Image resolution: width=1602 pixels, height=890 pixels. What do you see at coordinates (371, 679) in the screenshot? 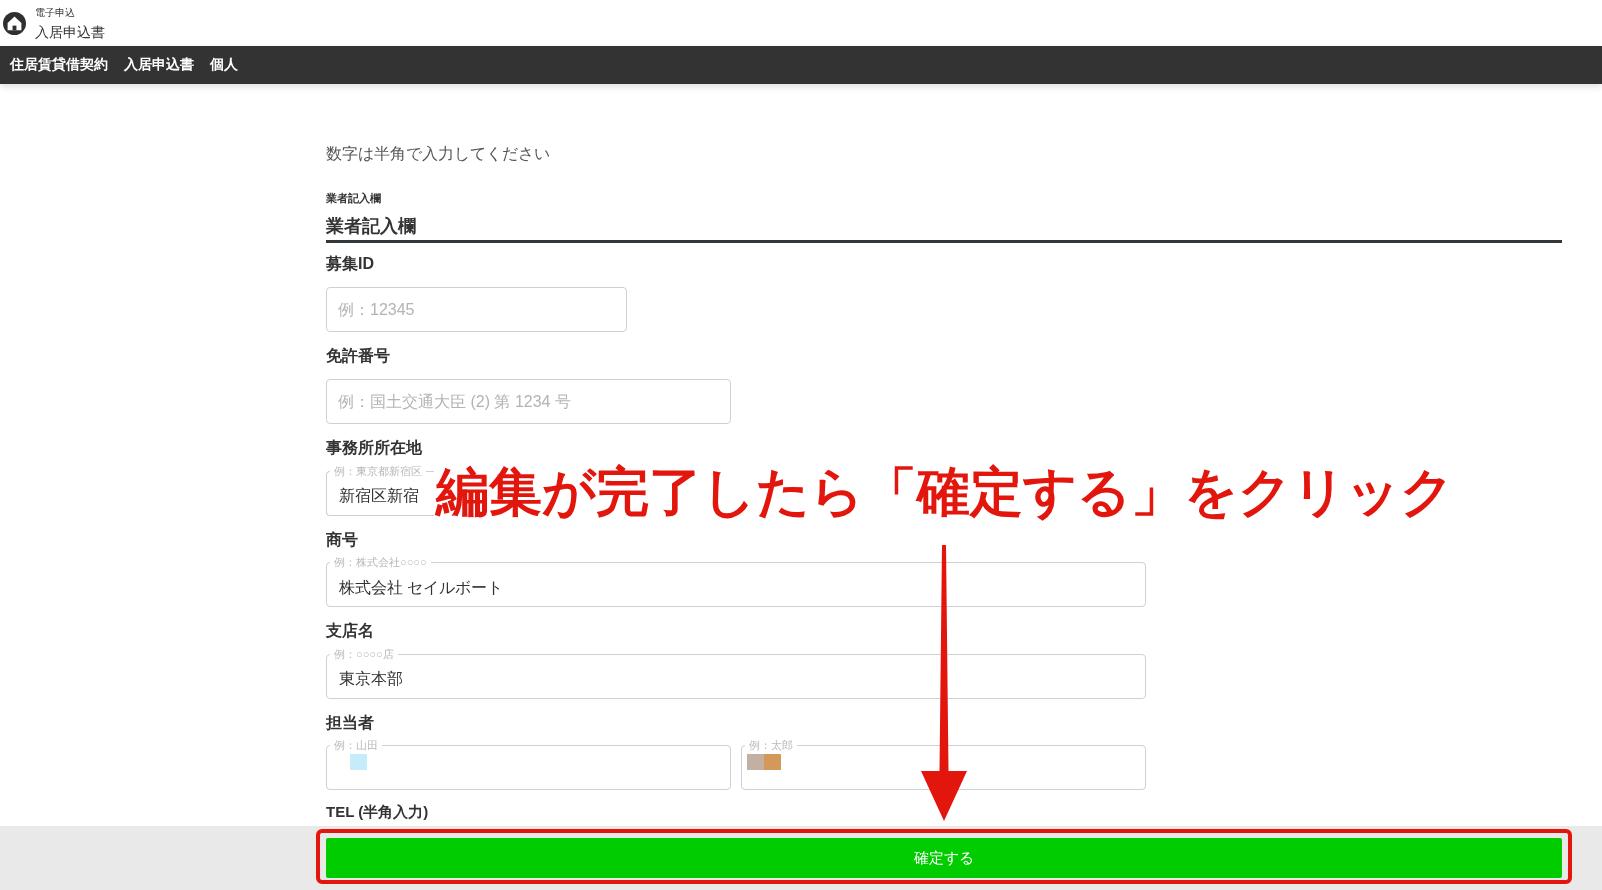
I see `field-value: 東京本部` at bounding box center [371, 679].